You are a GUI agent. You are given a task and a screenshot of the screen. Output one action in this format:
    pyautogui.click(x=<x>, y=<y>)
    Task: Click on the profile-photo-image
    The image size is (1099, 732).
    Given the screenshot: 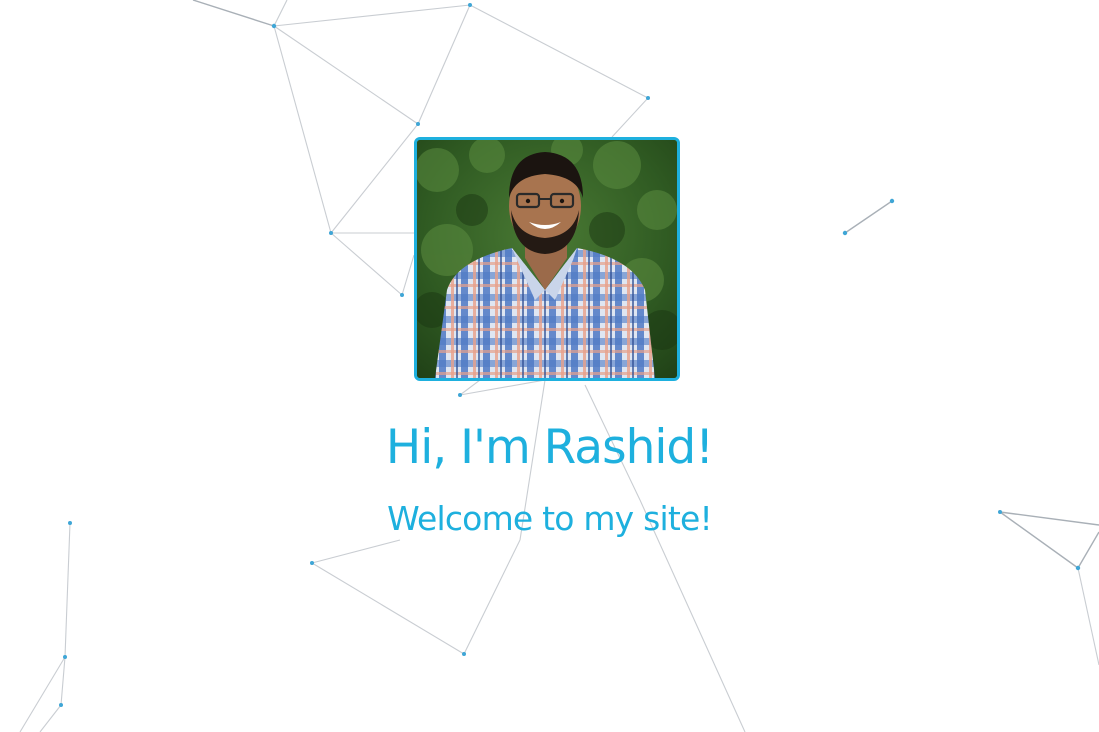 What is the action you would take?
    pyautogui.click(x=547, y=259)
    